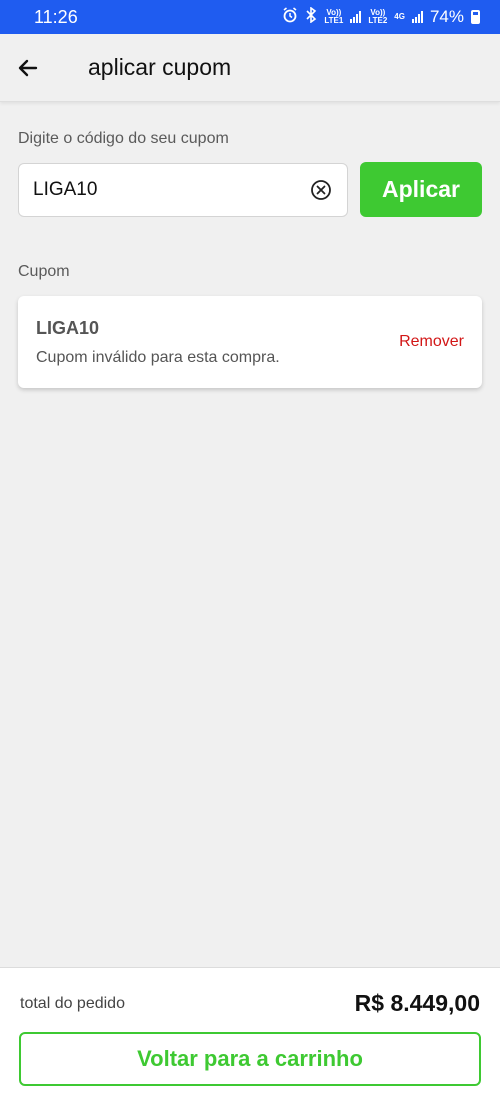  I want to click on status-time: 11:26, so click(56, 16).